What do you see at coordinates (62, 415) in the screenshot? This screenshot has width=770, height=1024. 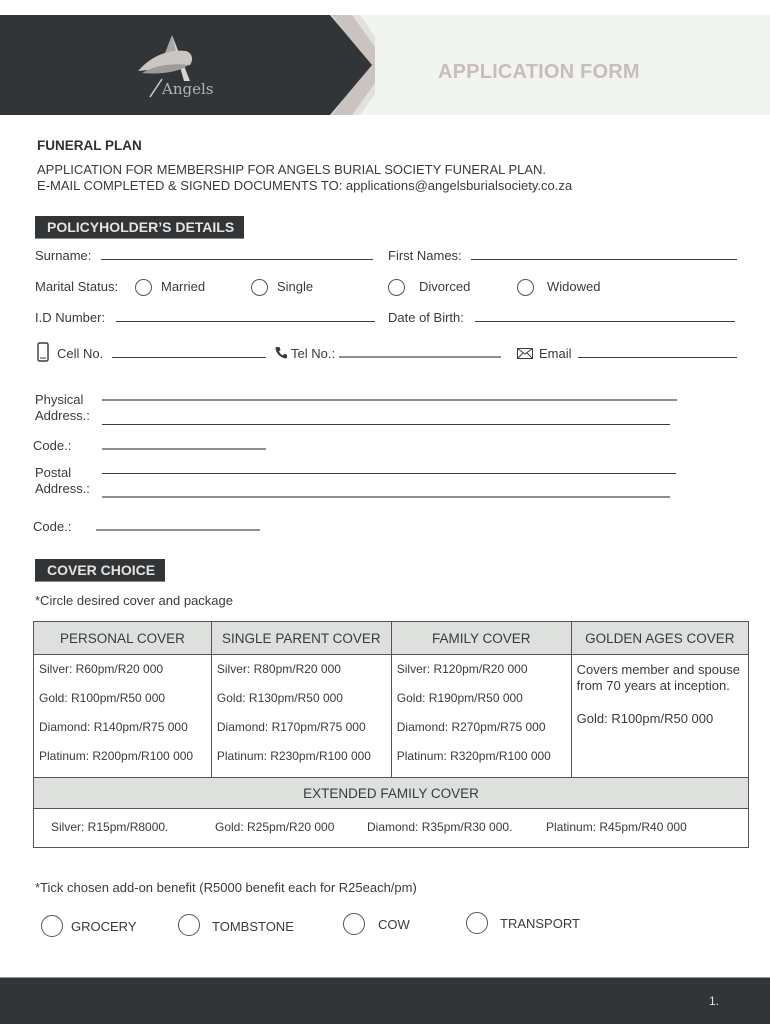 I see `physical-address-label-2: Address.:` at bounding box center [62, 415].